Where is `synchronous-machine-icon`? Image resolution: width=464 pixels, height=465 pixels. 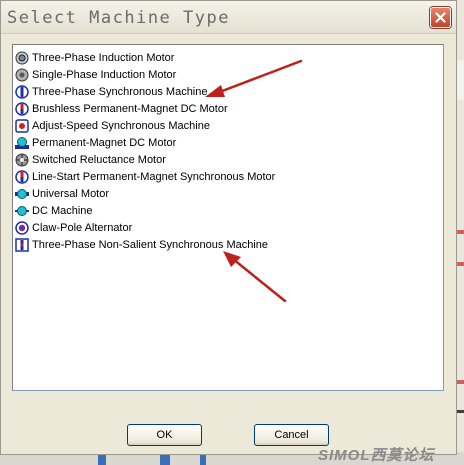 synchronous-machine-icon is located at coordinates (22, 91).